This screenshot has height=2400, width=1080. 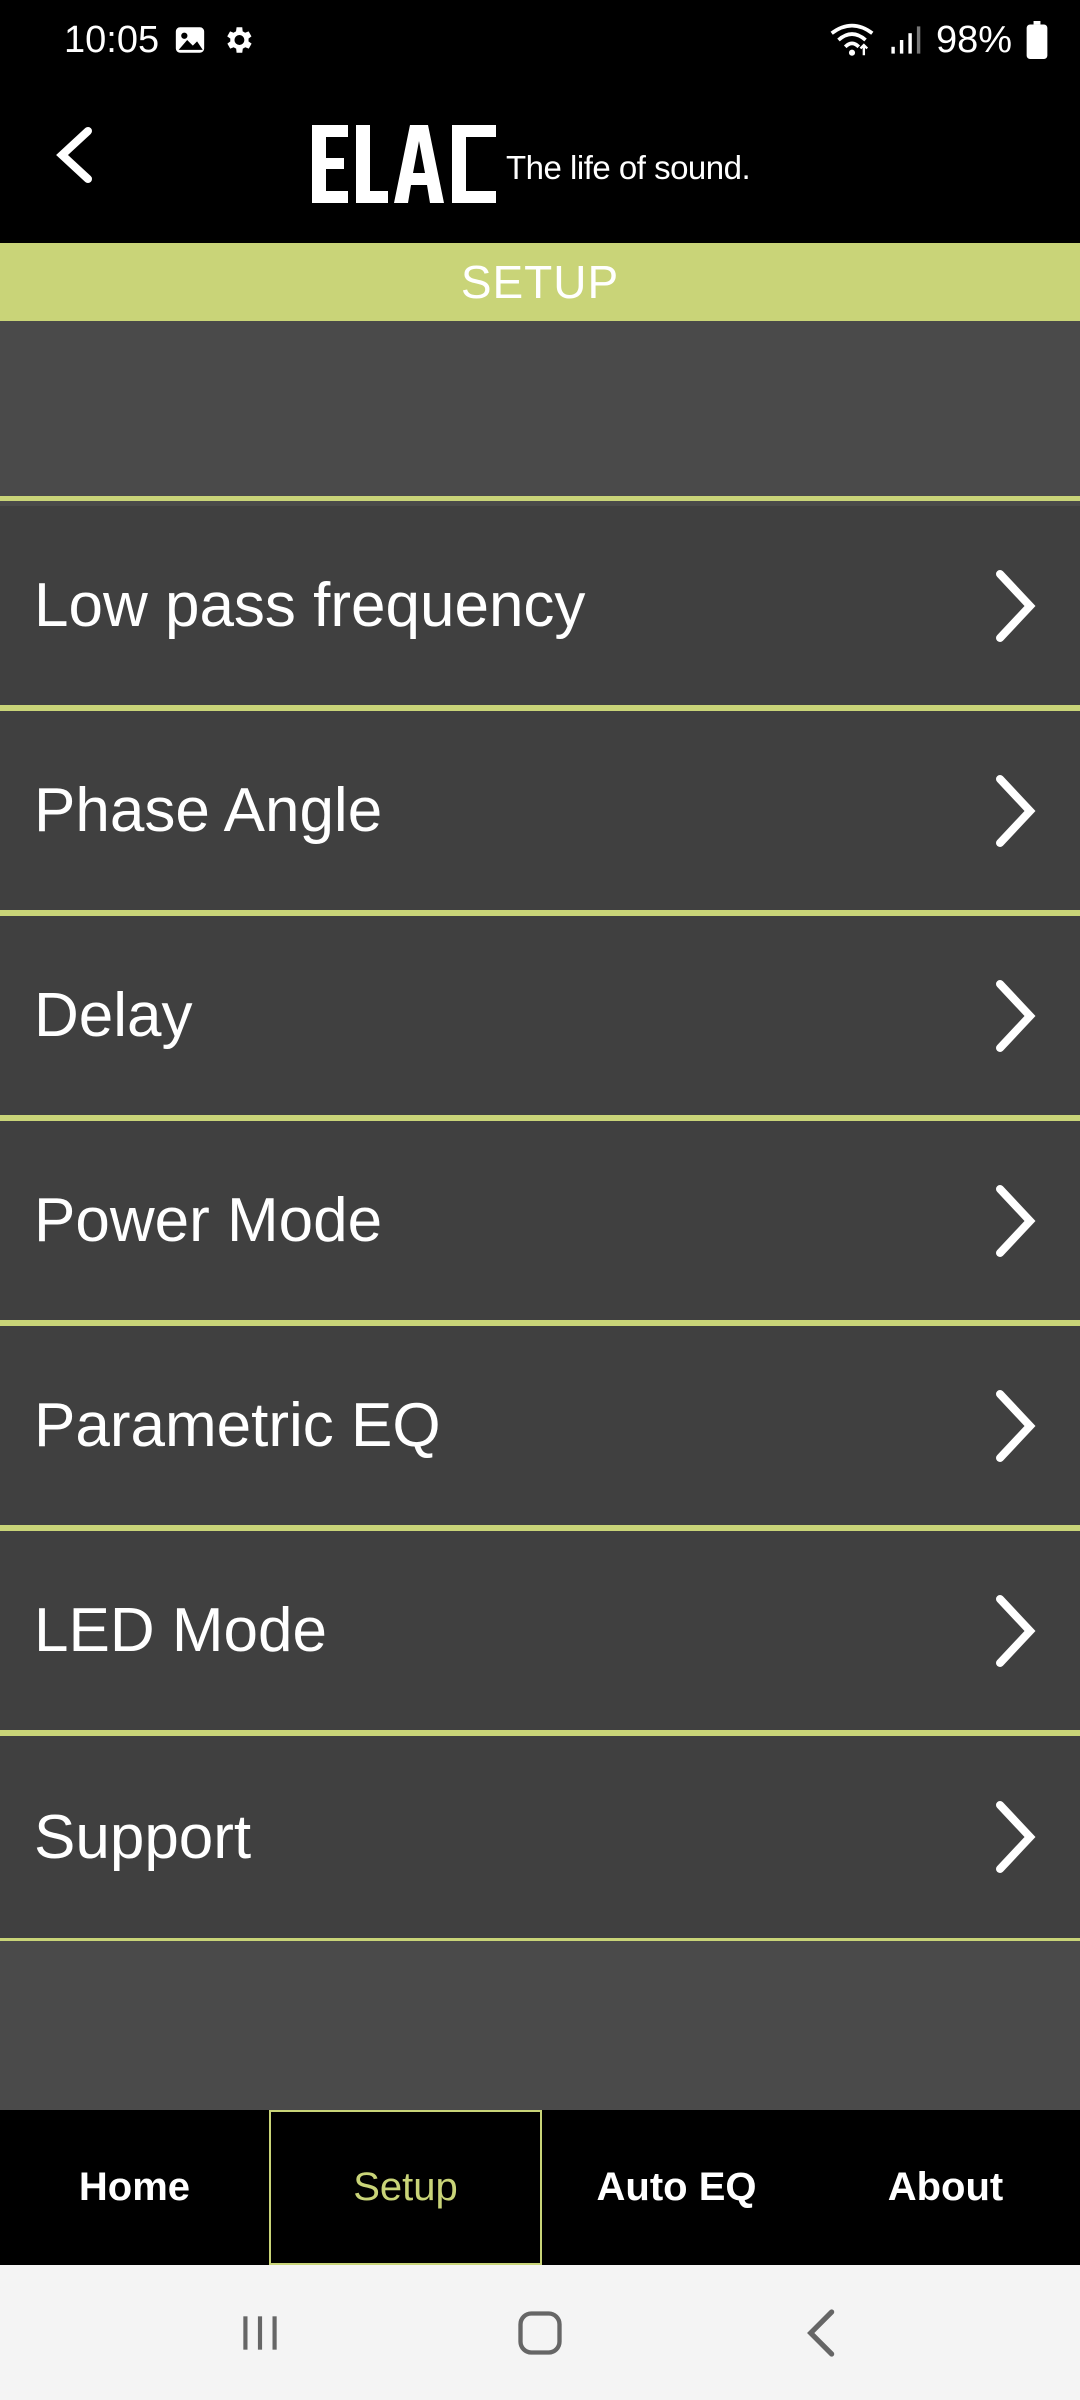 I want to click on chevron-left-icon, so click(x=74, y=155).